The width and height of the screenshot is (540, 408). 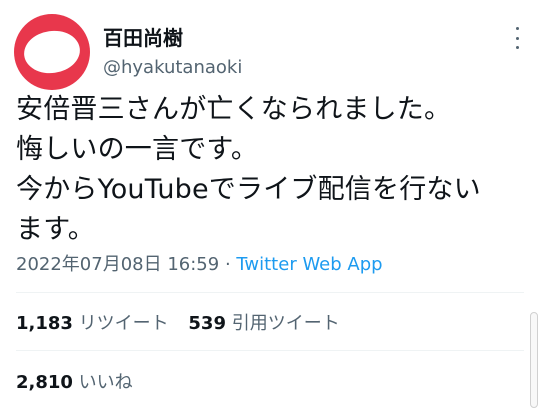 What do you see at coordinates (143, 36) in the screenshot?
I see `display-name: 百田尚樹` at bounding box center [143, 36].